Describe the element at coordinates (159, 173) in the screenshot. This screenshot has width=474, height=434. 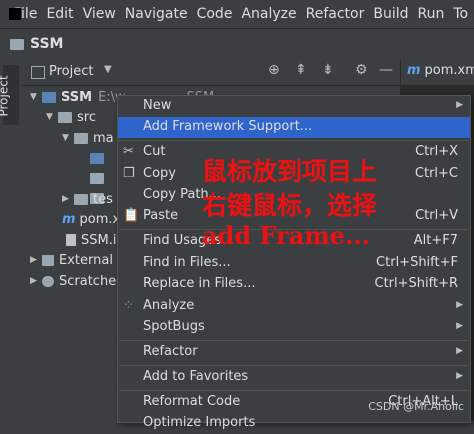
I see `menu-item-label: Copy` at that location.